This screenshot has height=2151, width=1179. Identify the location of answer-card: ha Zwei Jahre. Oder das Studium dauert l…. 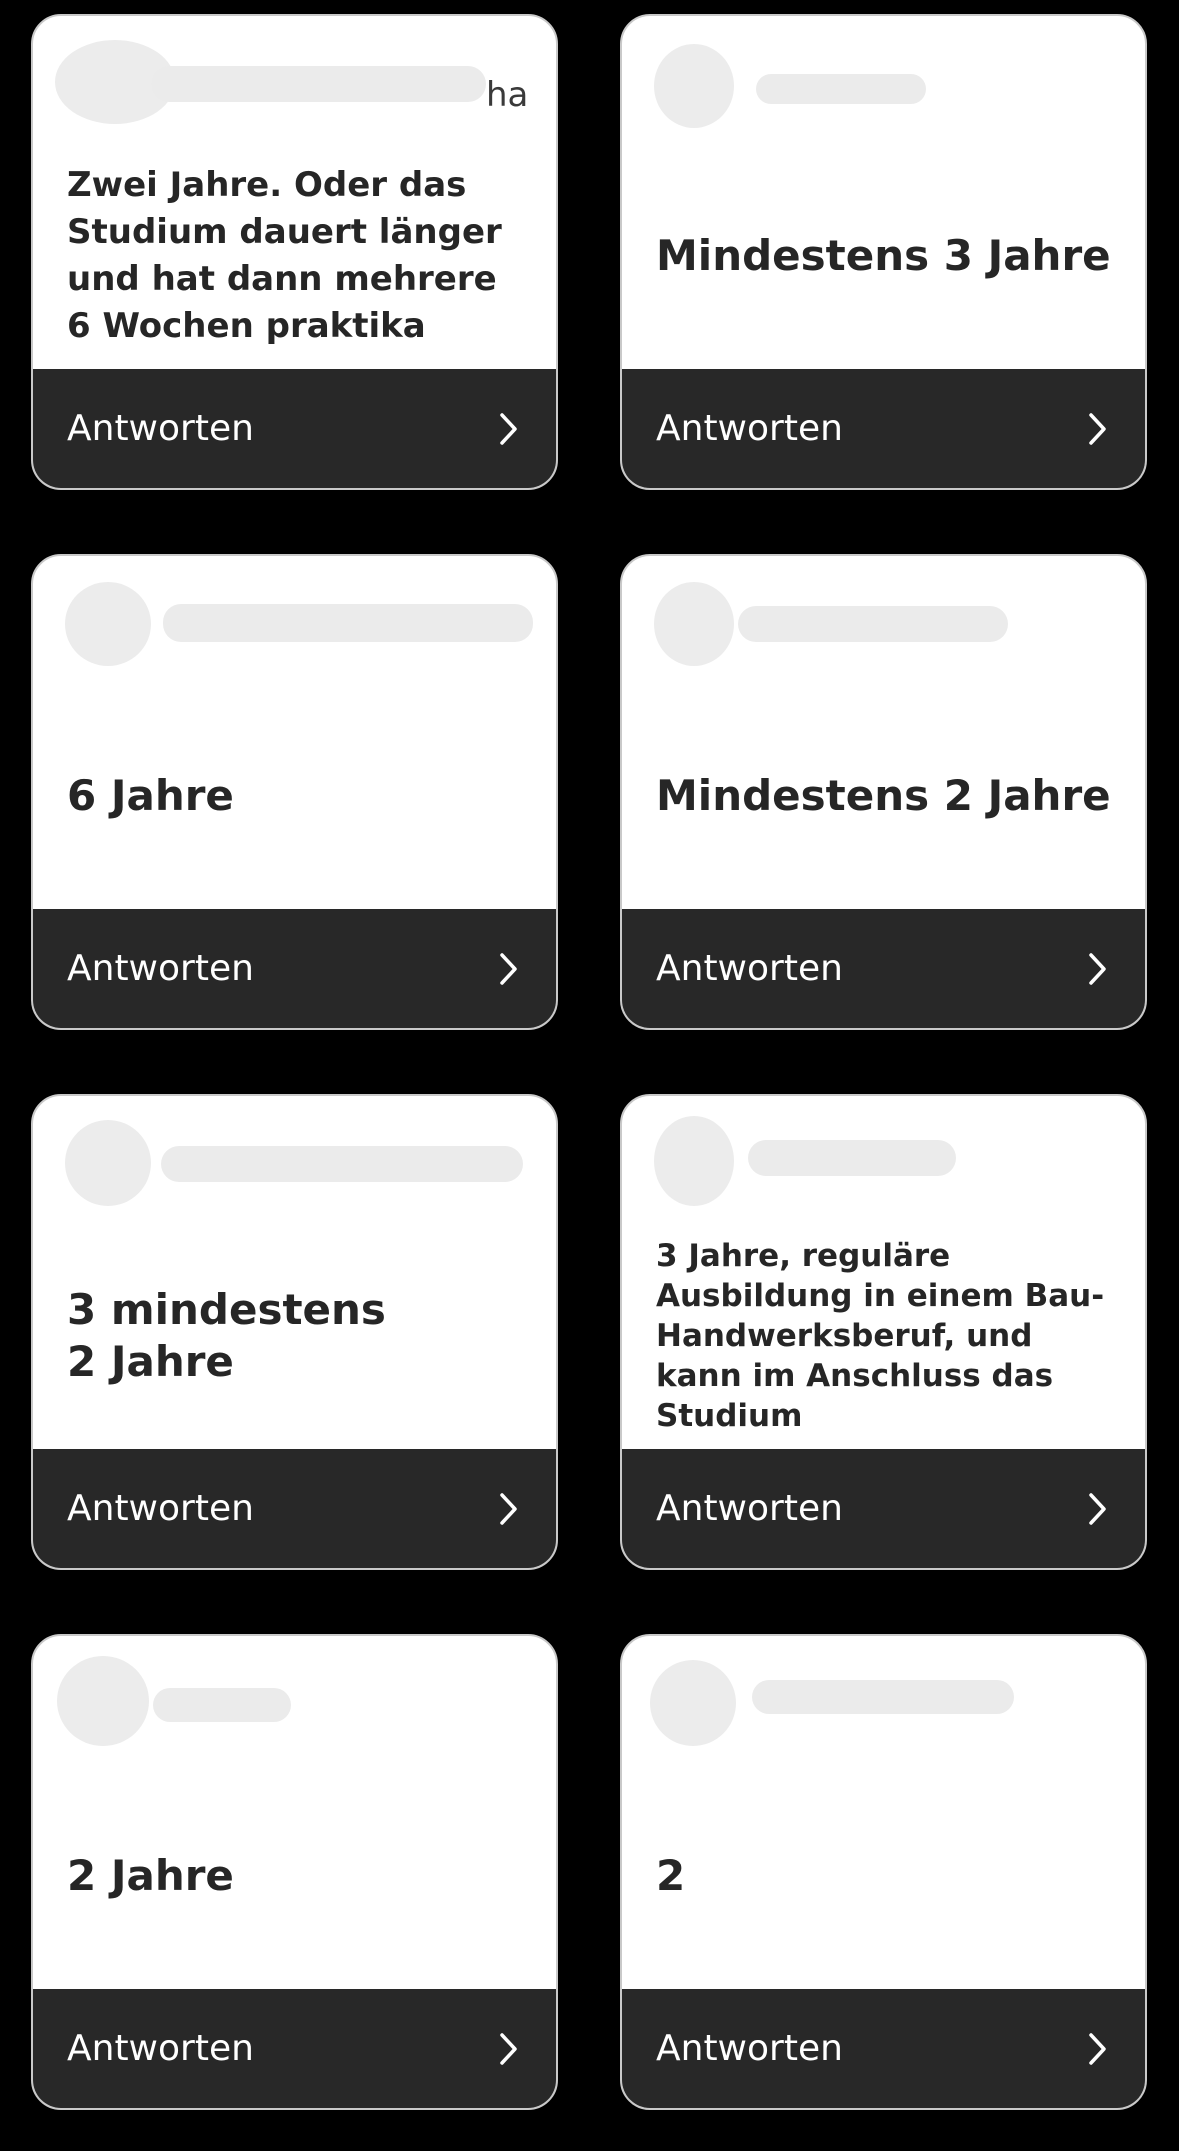
(294, 252).